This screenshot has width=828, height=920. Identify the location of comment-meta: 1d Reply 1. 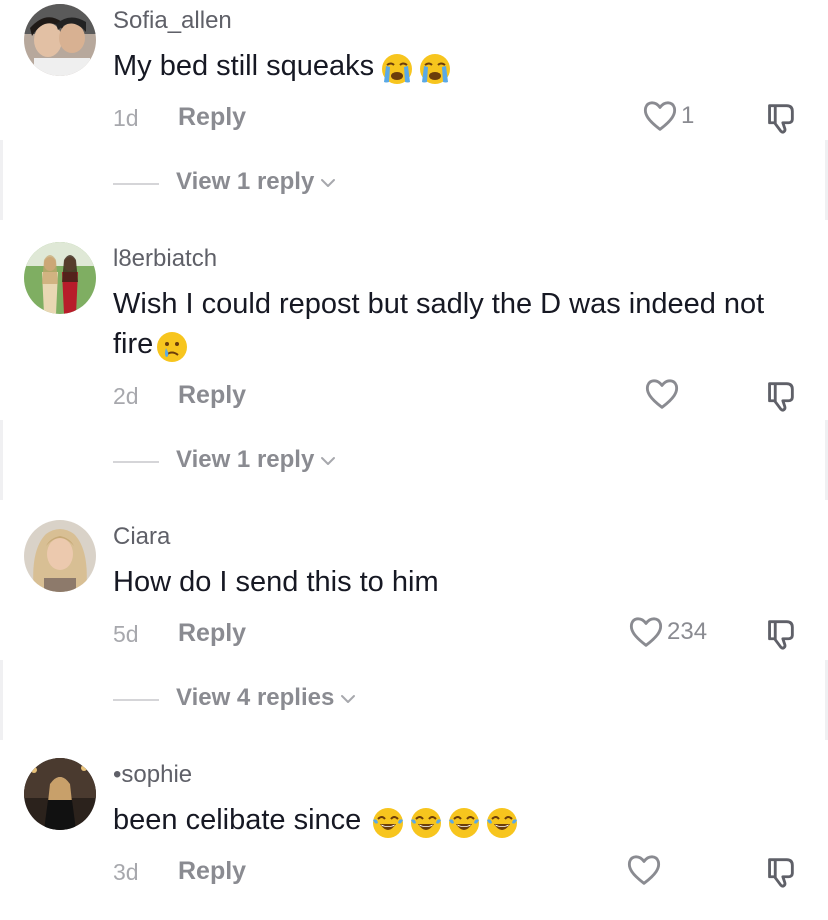
(463, 118).